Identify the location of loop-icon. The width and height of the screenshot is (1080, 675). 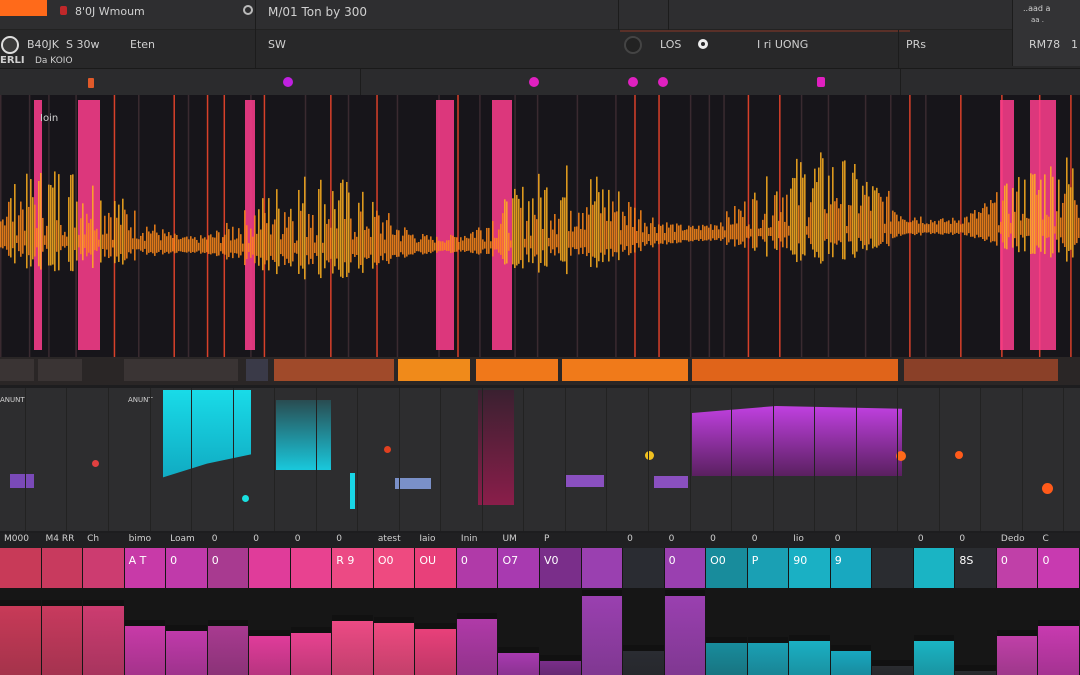
(633, 82).